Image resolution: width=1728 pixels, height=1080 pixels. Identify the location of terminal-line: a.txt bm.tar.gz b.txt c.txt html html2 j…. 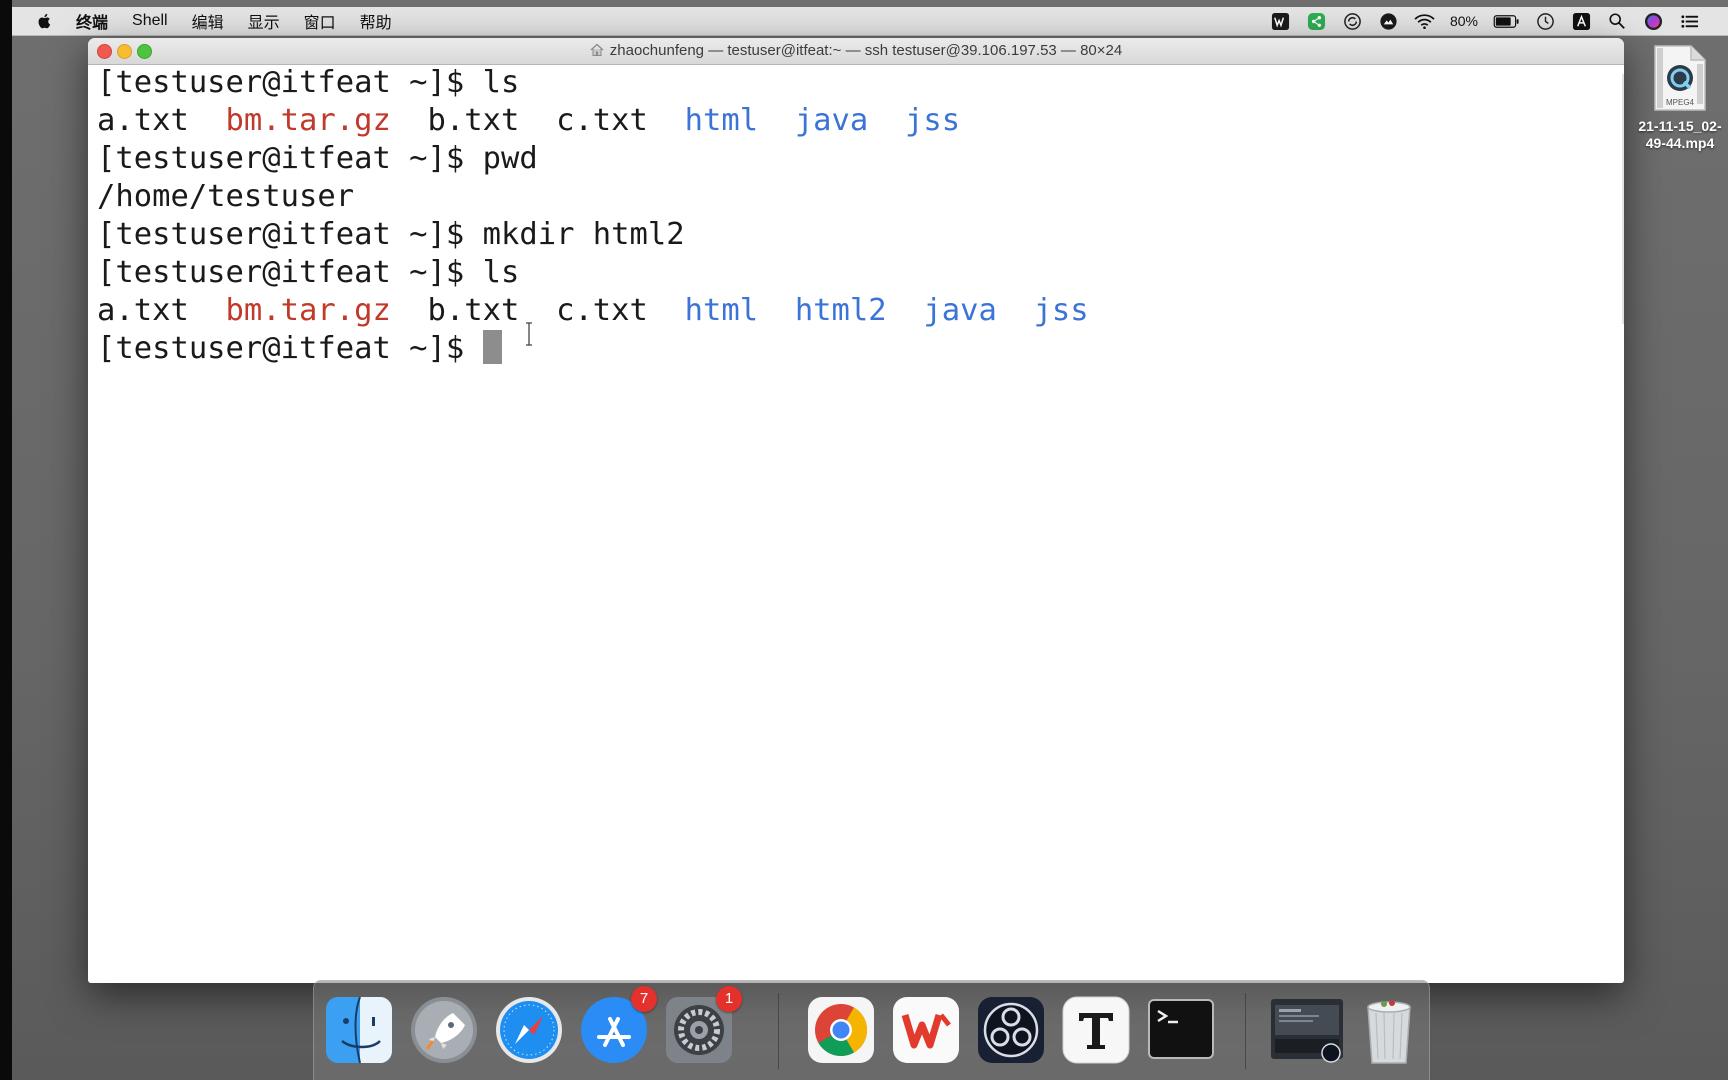
(860, 311).